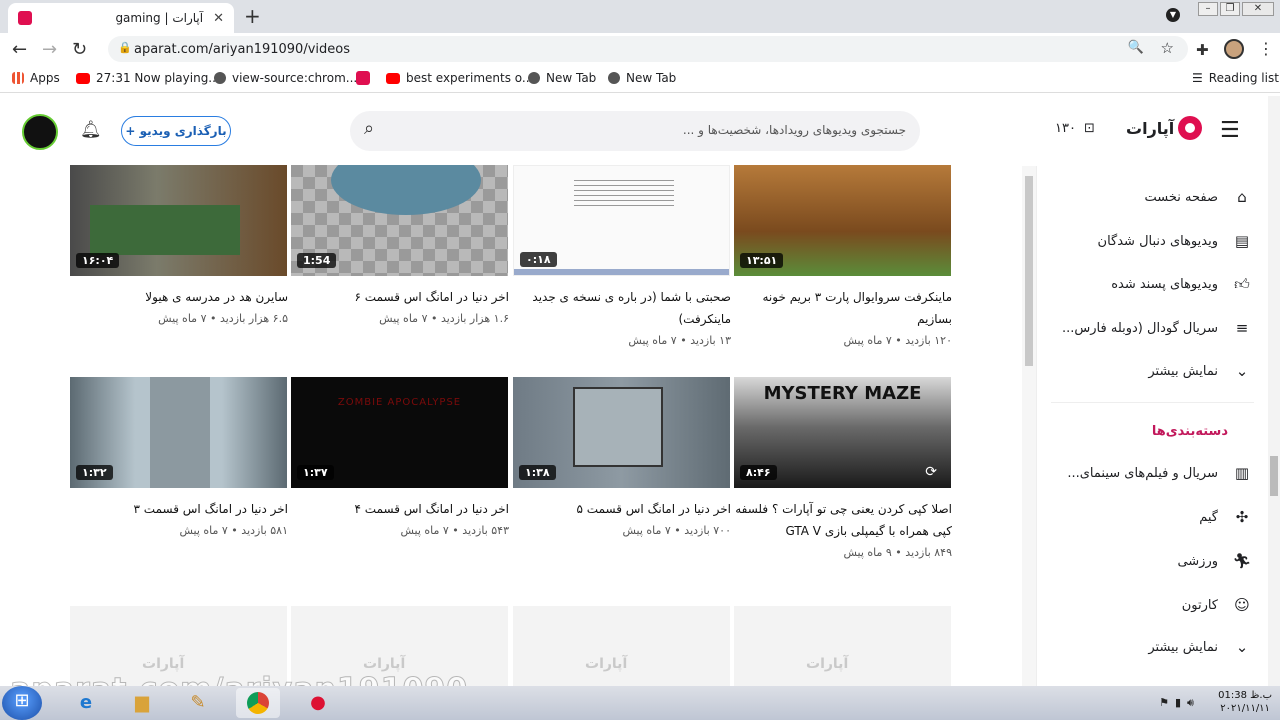 This screenshot has height=720, width=1280. I want to click on video-title: اخر دنیا در امانگ اس قسمت ۶, so click(400, 297).